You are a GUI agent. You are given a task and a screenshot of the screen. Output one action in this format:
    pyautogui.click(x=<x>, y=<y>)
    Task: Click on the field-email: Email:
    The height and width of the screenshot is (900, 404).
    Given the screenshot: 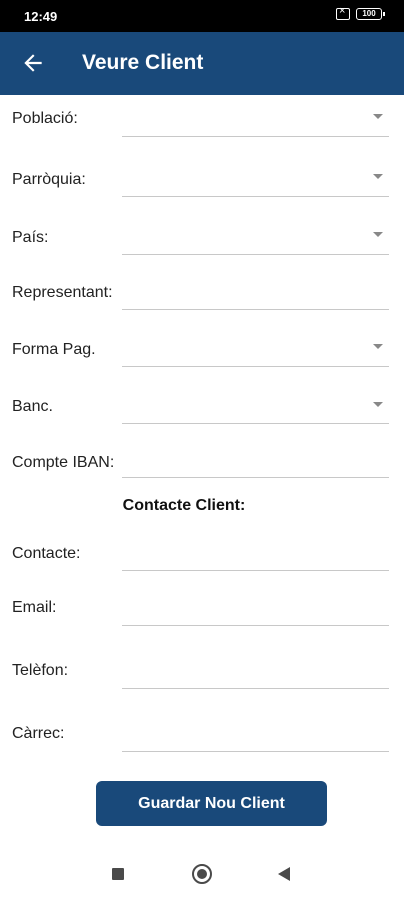 What is the action you would take?
    pyautogui.click(x=202, y=610)
    